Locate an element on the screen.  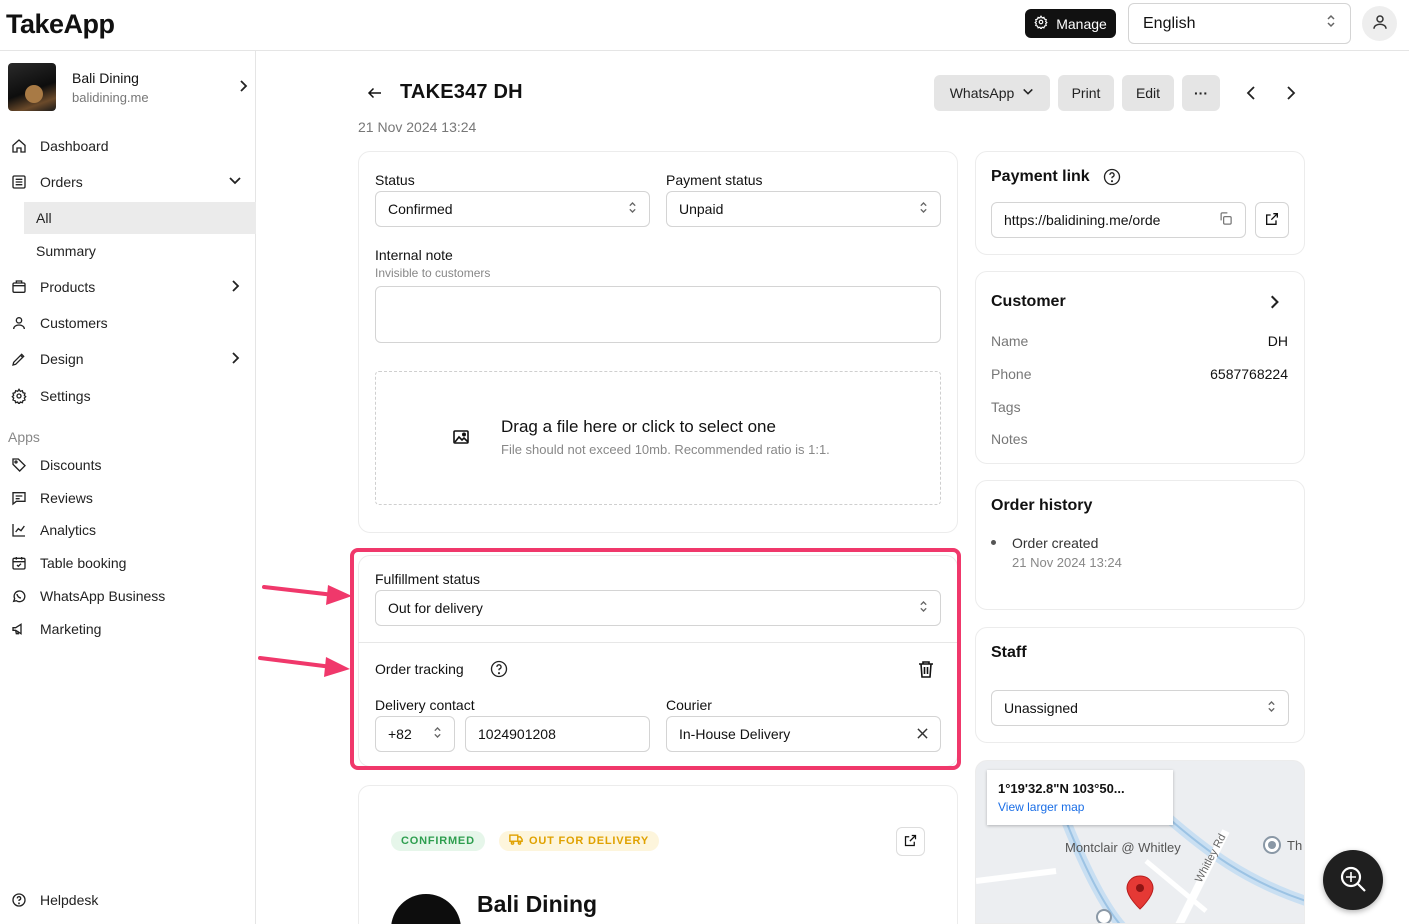
customer-name-value: DH is located at coordinates (1277, 341).